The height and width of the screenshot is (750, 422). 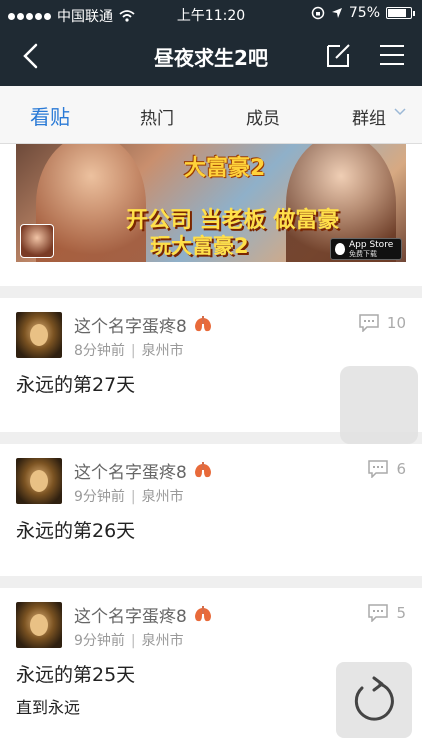 I want to click on top-bar: 中国联通 上午11:20 75% 昼夜求生2吧, so click(x=211, y=43).